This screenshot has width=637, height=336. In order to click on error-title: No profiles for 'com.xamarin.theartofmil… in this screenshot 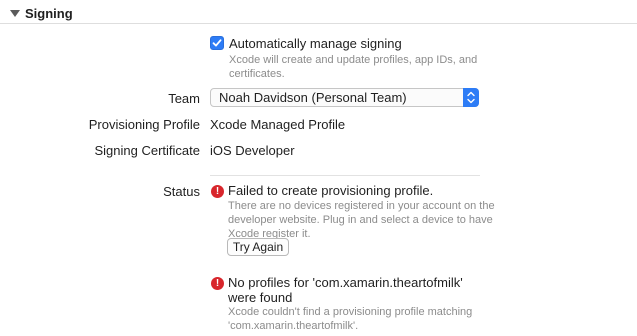, I will do `click(345, 290)`.